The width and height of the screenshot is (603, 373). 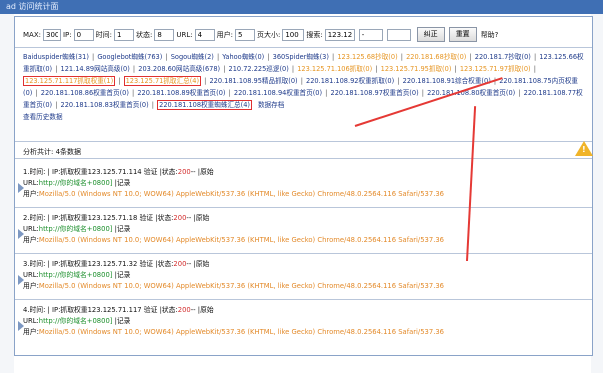 What do you see at coordinates (83, 34) in the screenshot?
I see `ip-input` at bounding box center [83, 34].